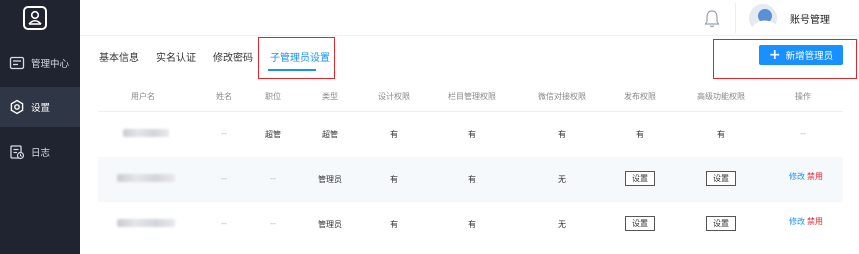 The width and height of the screenshot is (859, 254). I want to click on cell-wechat: 有, so click(562, 134).